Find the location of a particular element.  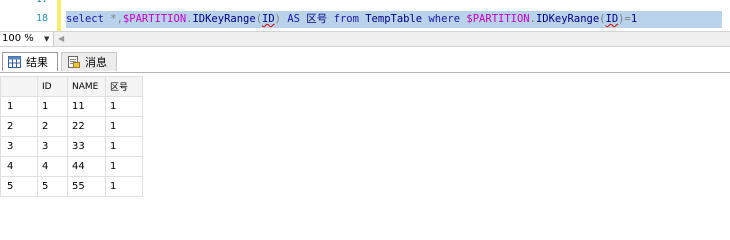

line-number: 18 is located at coordinates (41, 18).